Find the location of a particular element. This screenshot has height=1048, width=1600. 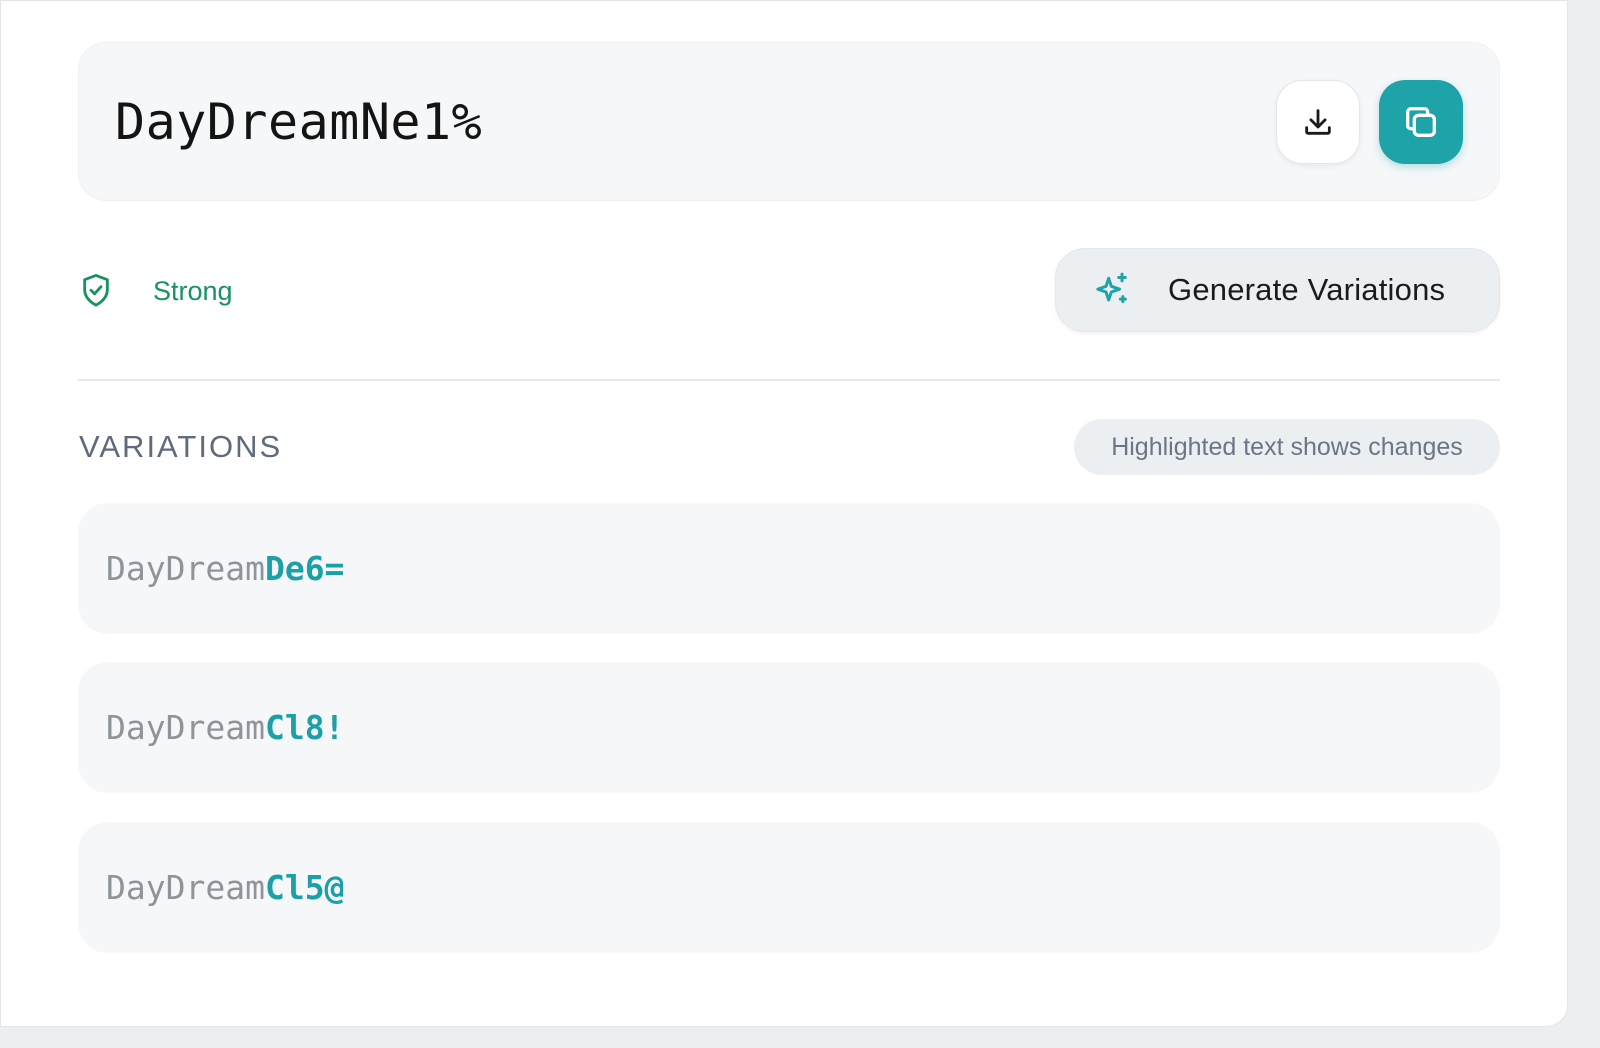

variation-item: DayDreamCl8! is located at coordinates (789, 727).